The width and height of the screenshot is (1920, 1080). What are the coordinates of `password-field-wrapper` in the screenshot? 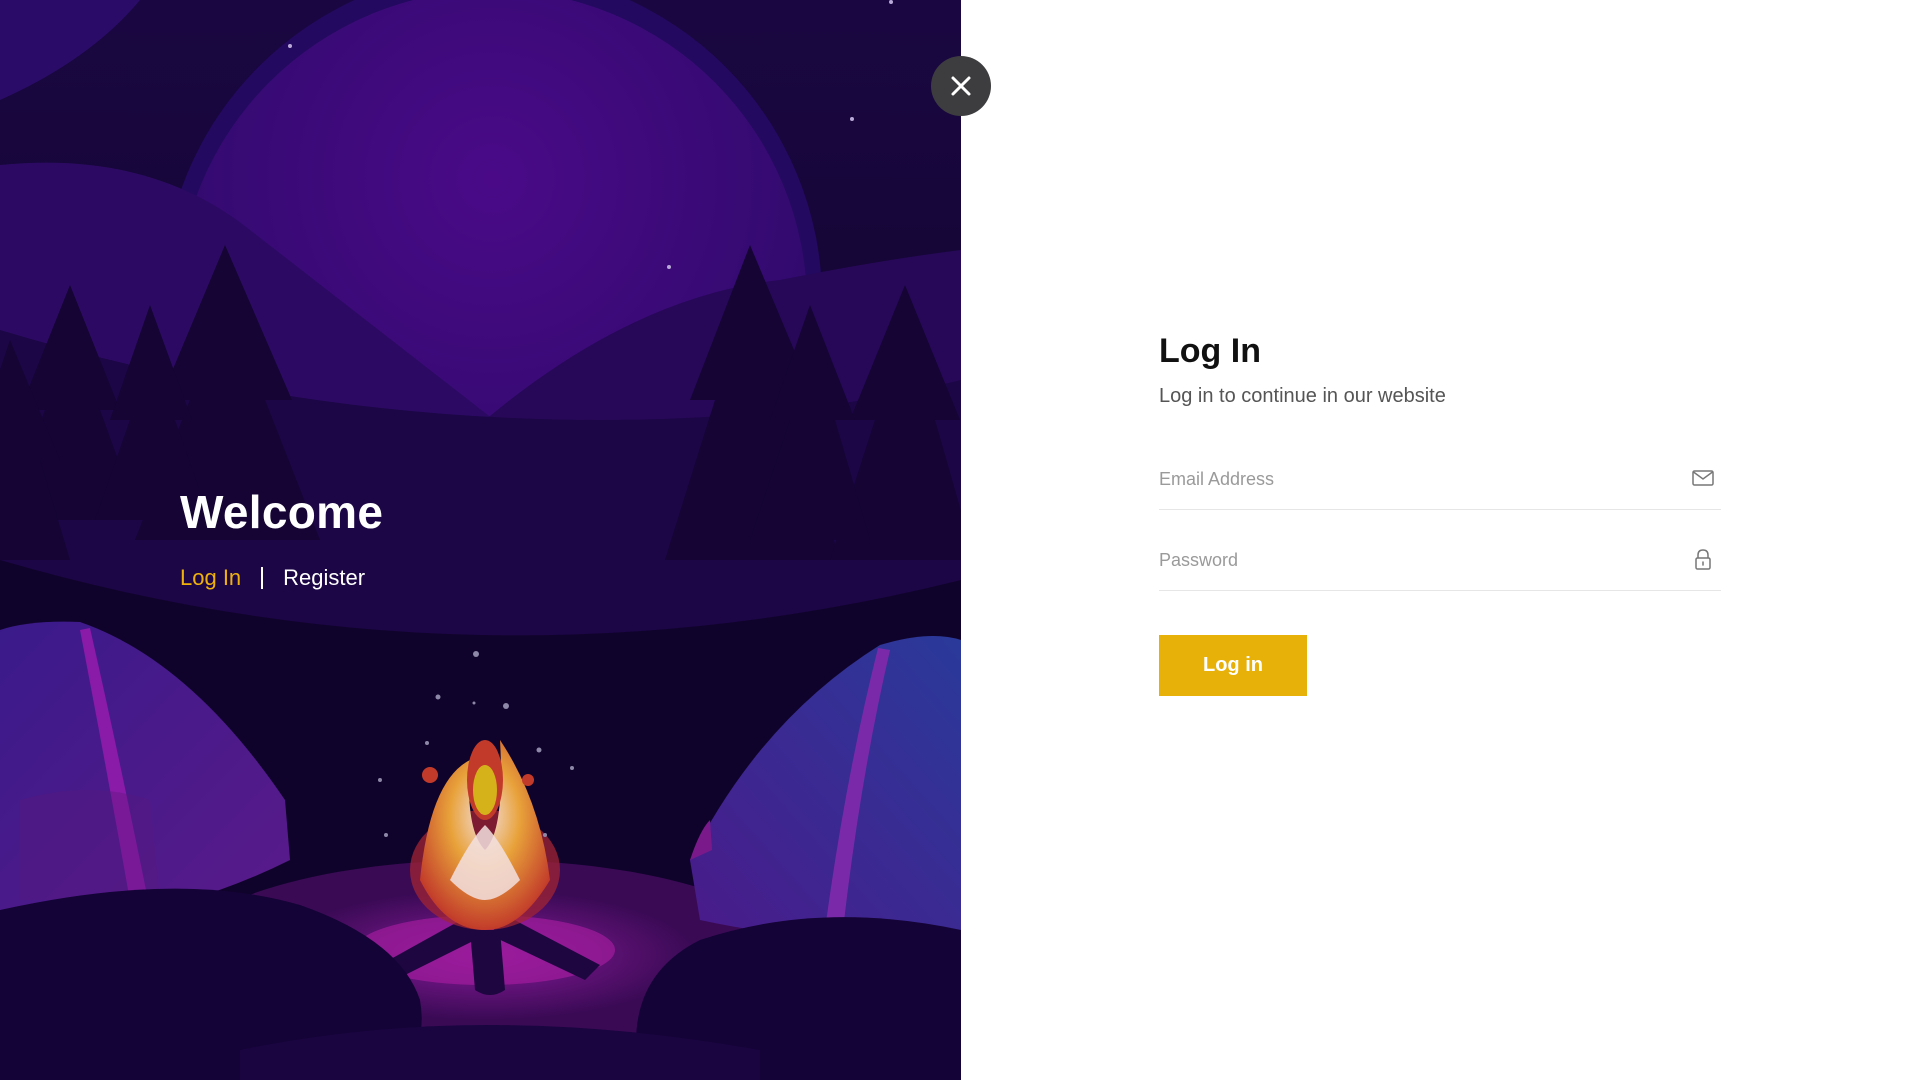 It's located at (1440, 564).